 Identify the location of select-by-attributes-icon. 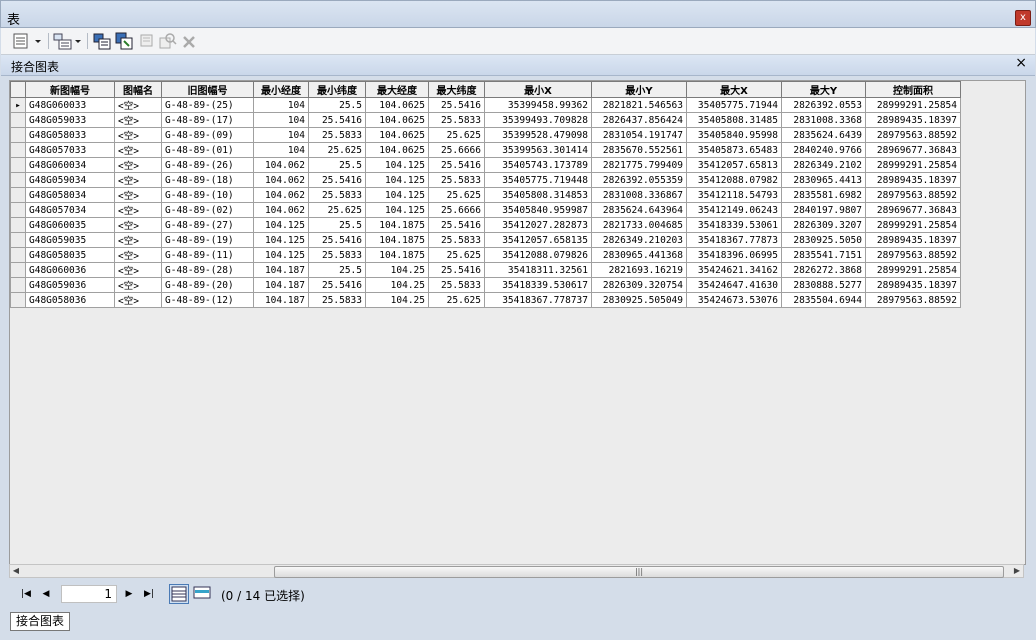
(102, 41).